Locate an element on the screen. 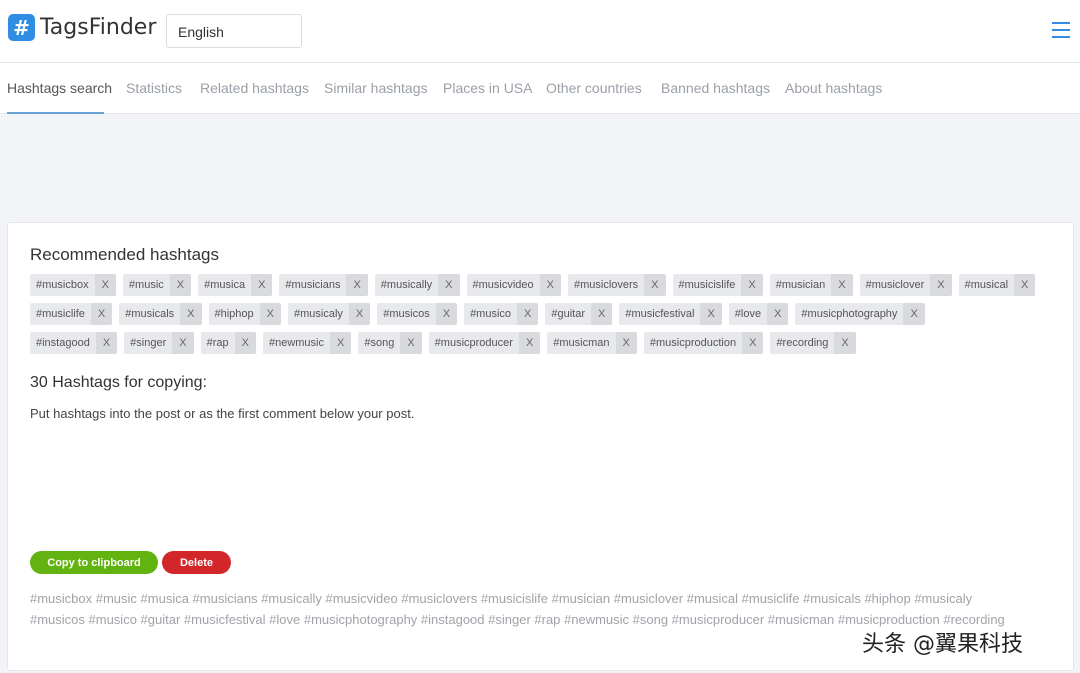 The image size is (1080, 673). hashtag-chip-label: #musicbox is located at coordinates (62, 285).